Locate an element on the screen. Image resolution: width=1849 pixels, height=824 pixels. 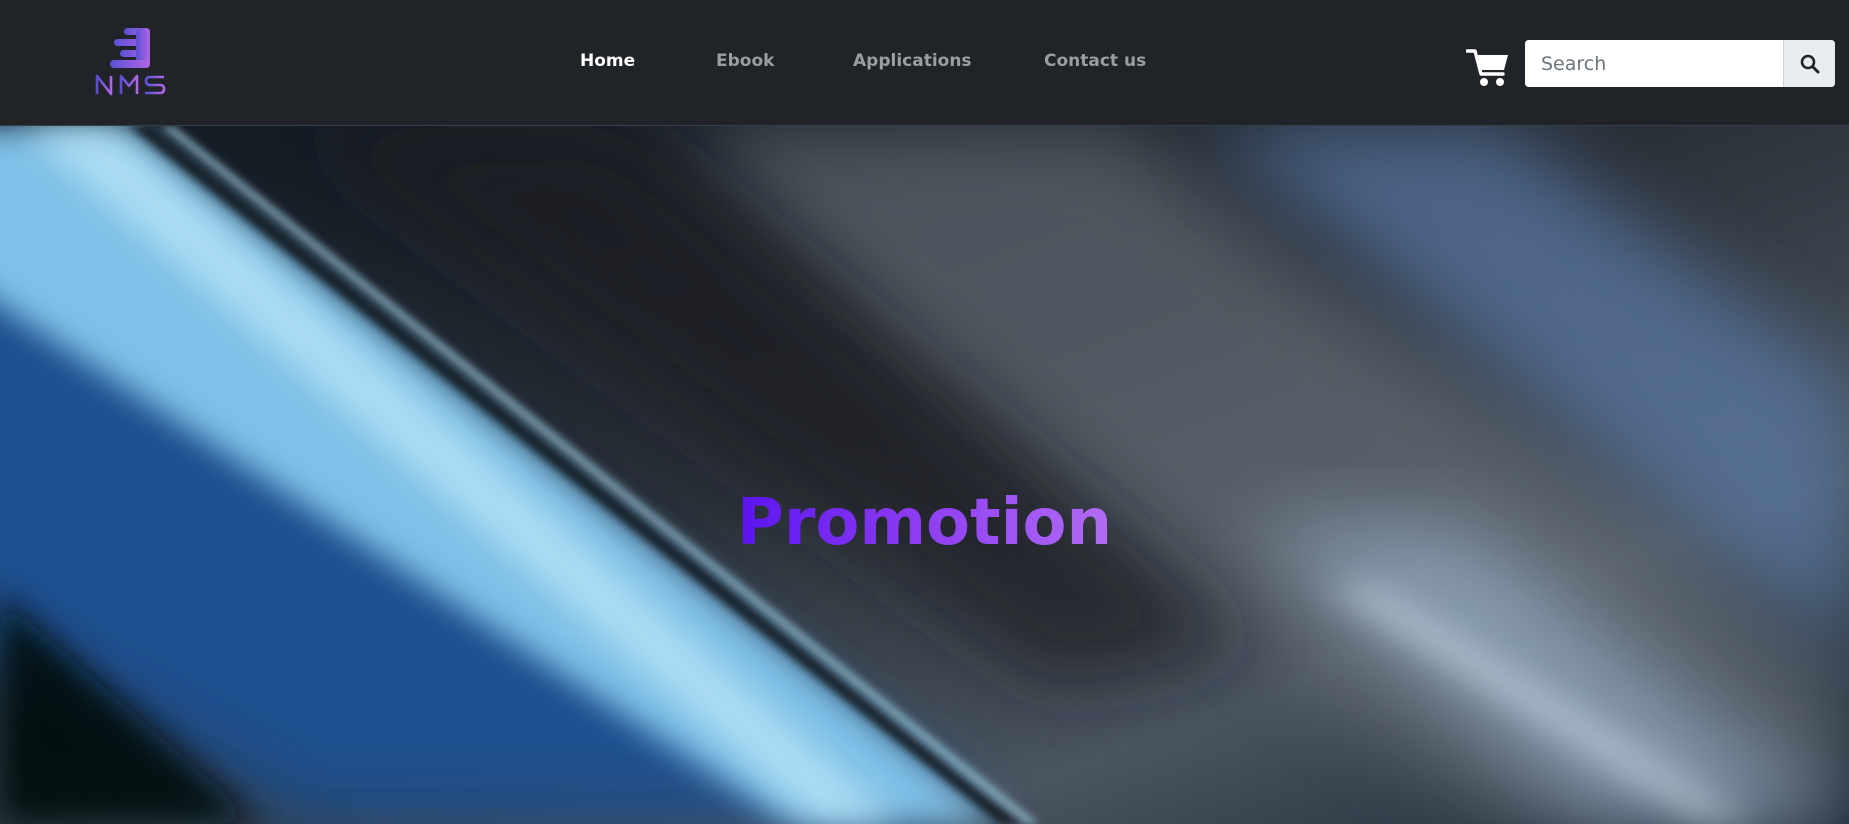
nav-applications: Applications is located at coordinates (912, 61).